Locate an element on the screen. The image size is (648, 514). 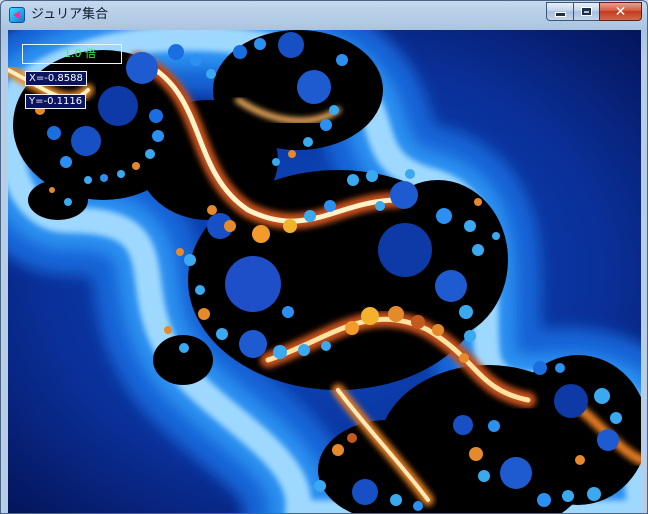
y-coordinate-readout: Y=-0.1116 is located at coordinates (56, 101).